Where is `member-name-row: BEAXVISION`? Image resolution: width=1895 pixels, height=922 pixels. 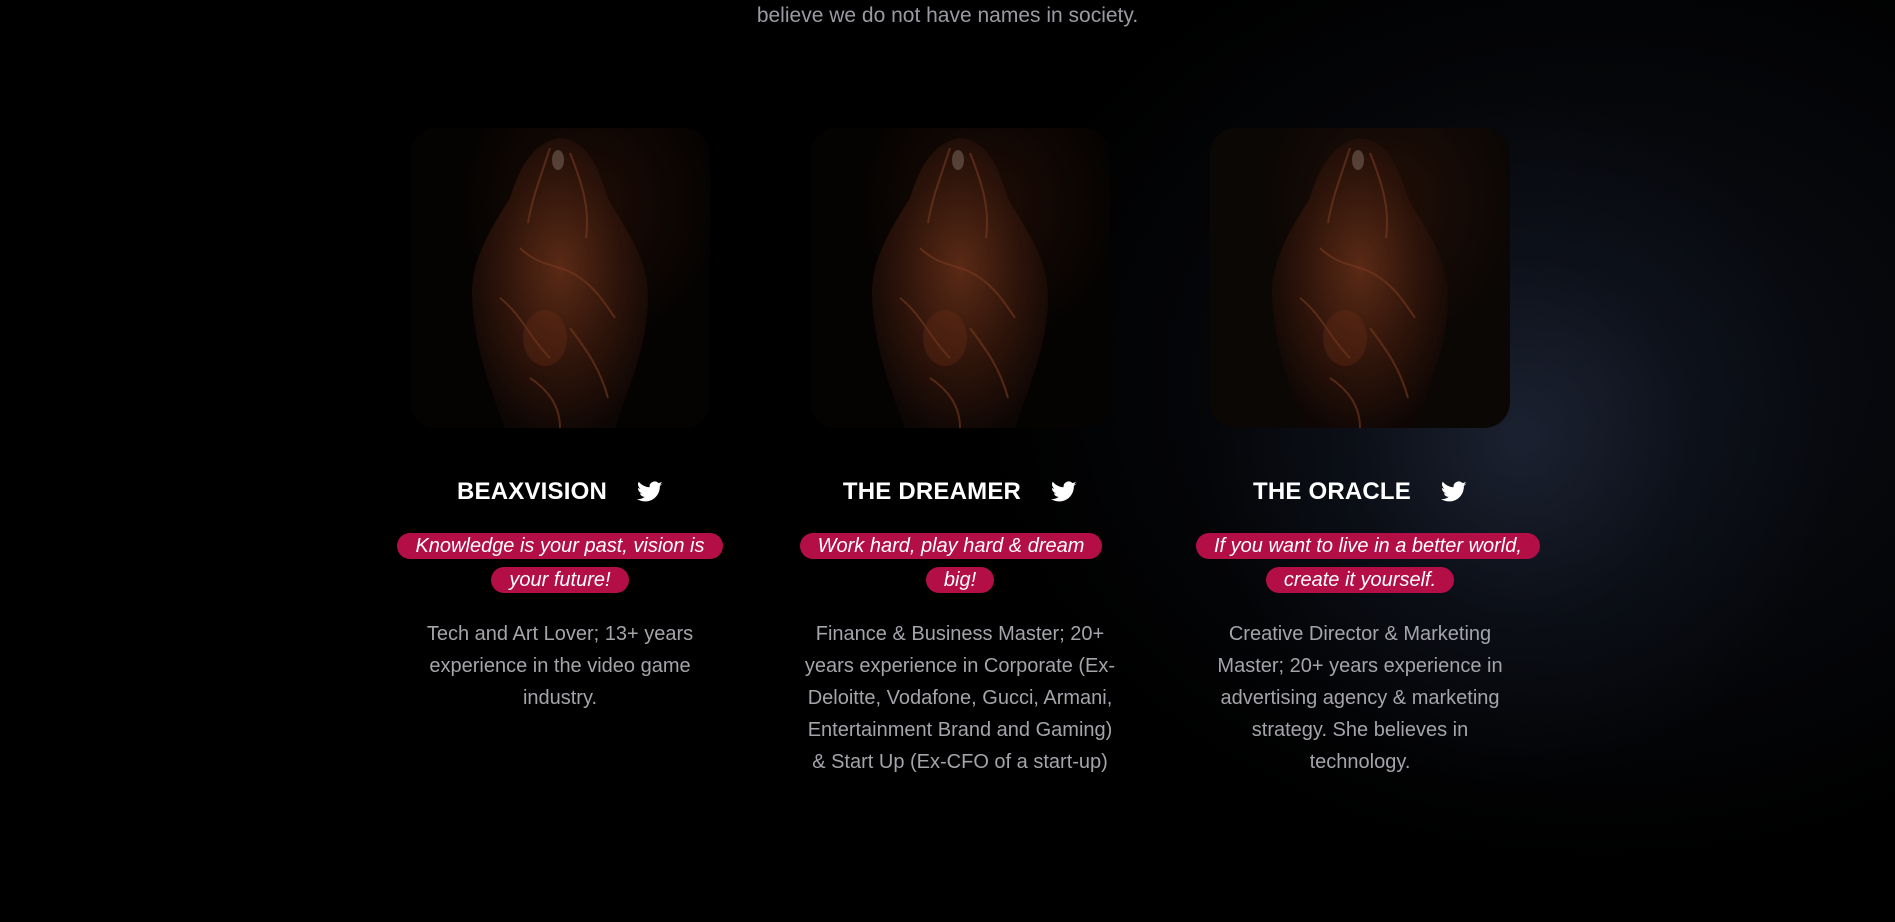
member-name-row: BEAXVISION is located at coordinates (560, 492).